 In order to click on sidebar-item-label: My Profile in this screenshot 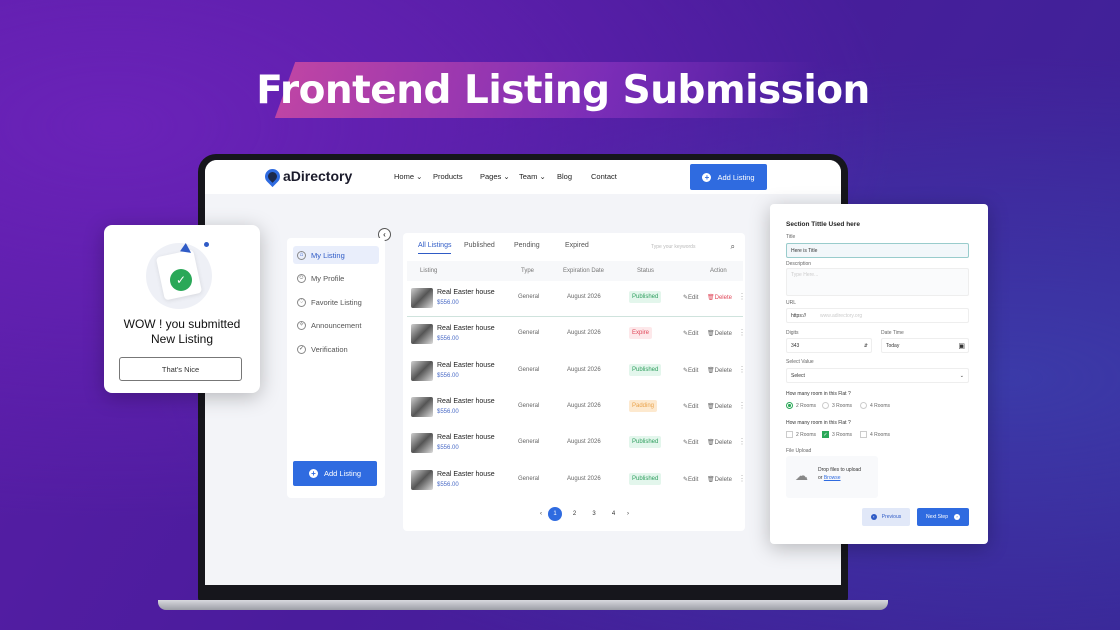, I will do `click(328, 278)`.